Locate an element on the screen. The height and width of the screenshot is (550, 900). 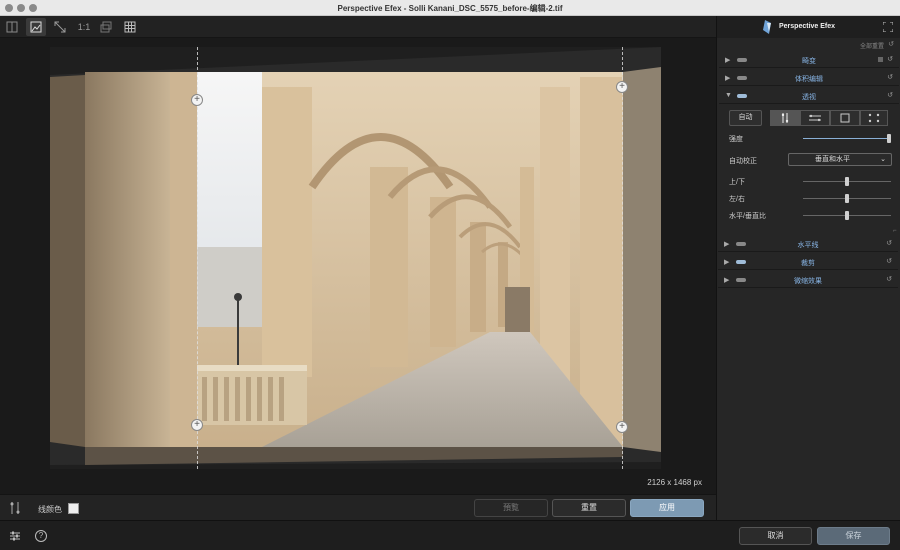
expand-icon is located at coordinates (60, 27).